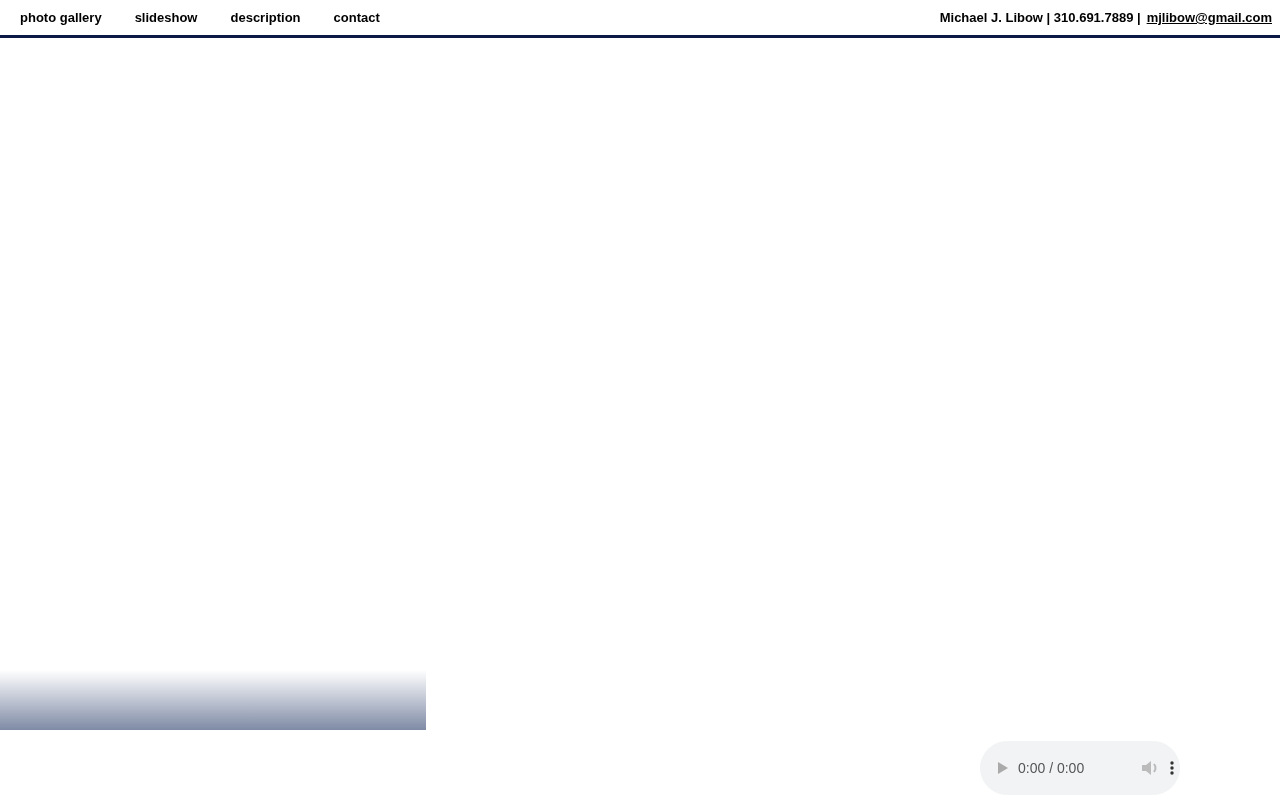 This screenshot has height=800, width=1280. Describe the element at coordinates (166, 17) in the screenshot. I see `nav-link: slideshow` at that location.